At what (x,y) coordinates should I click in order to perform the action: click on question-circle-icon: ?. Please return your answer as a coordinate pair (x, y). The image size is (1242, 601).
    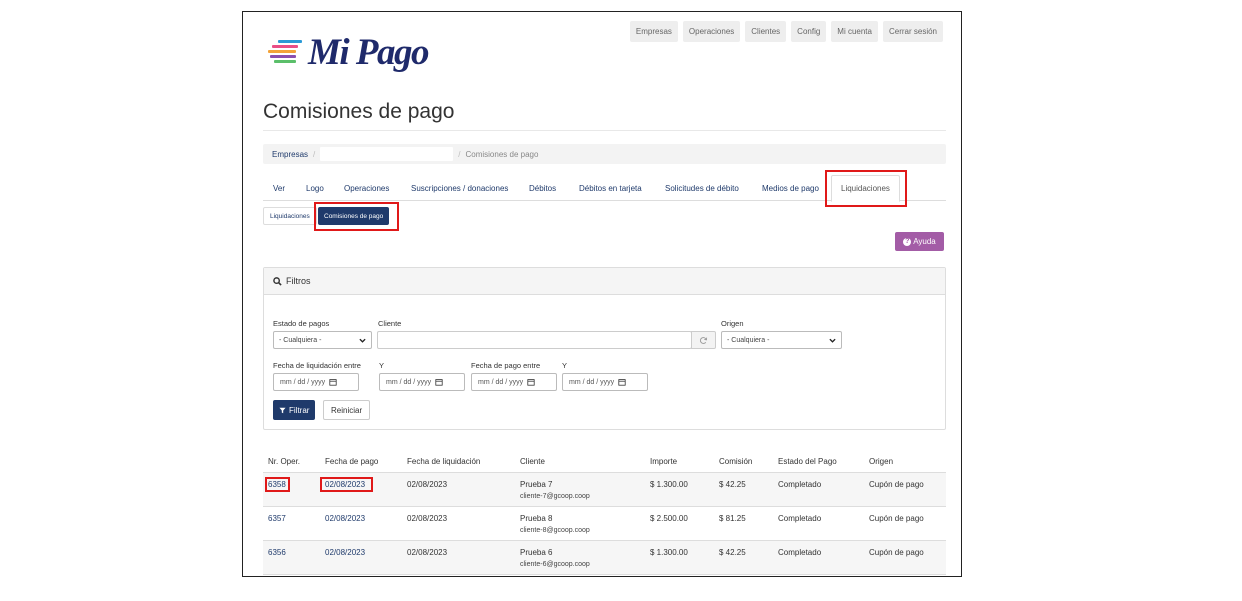
    Looking at the image, I should click on (907, 241).